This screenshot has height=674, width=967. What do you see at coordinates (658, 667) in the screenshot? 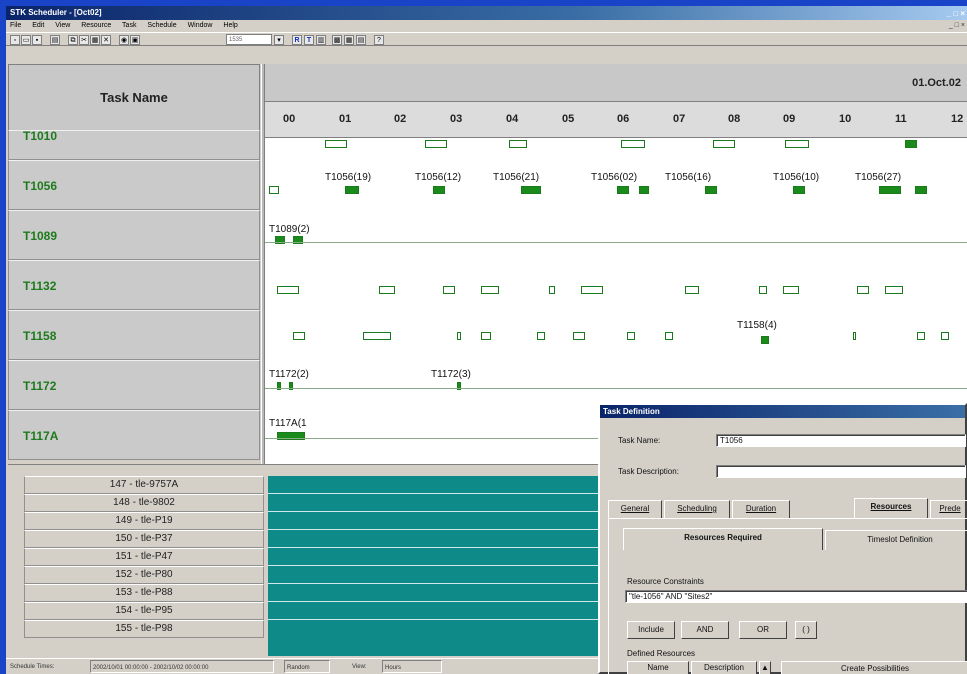
I see `column-name: Name` at bounding box center [658, 667].